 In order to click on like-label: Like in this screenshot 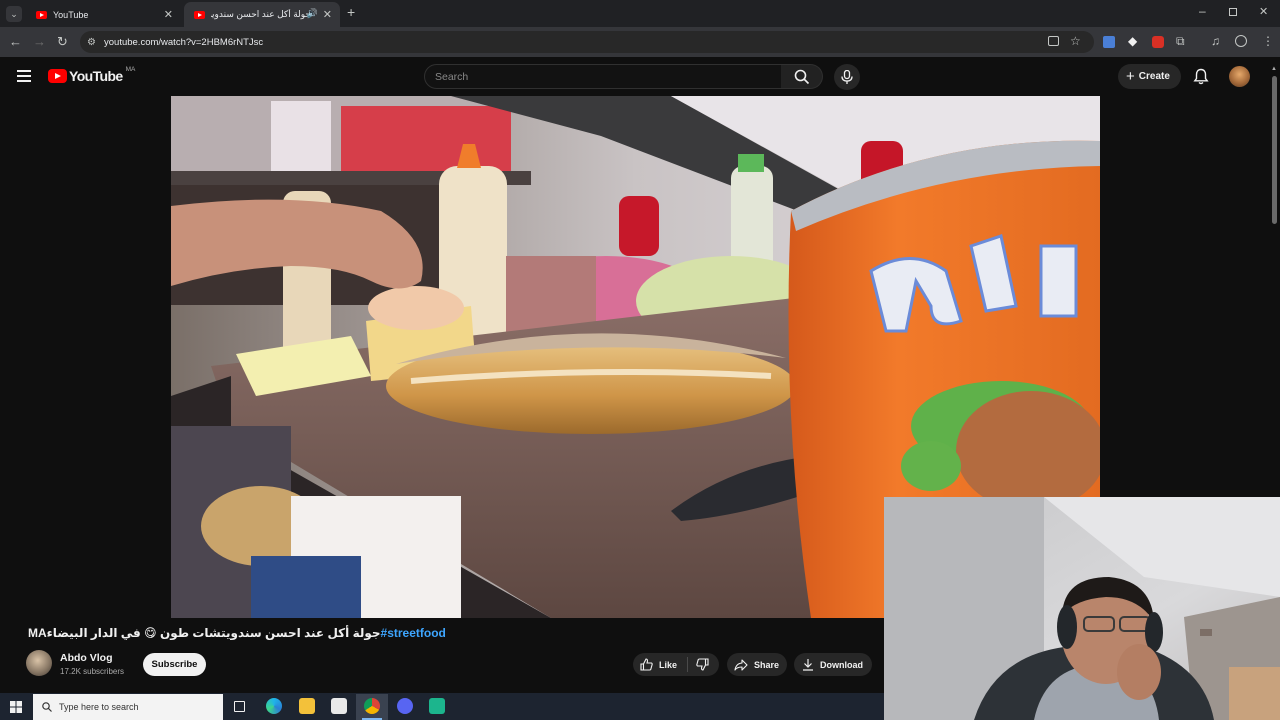, I will do `click(668, 664)`.